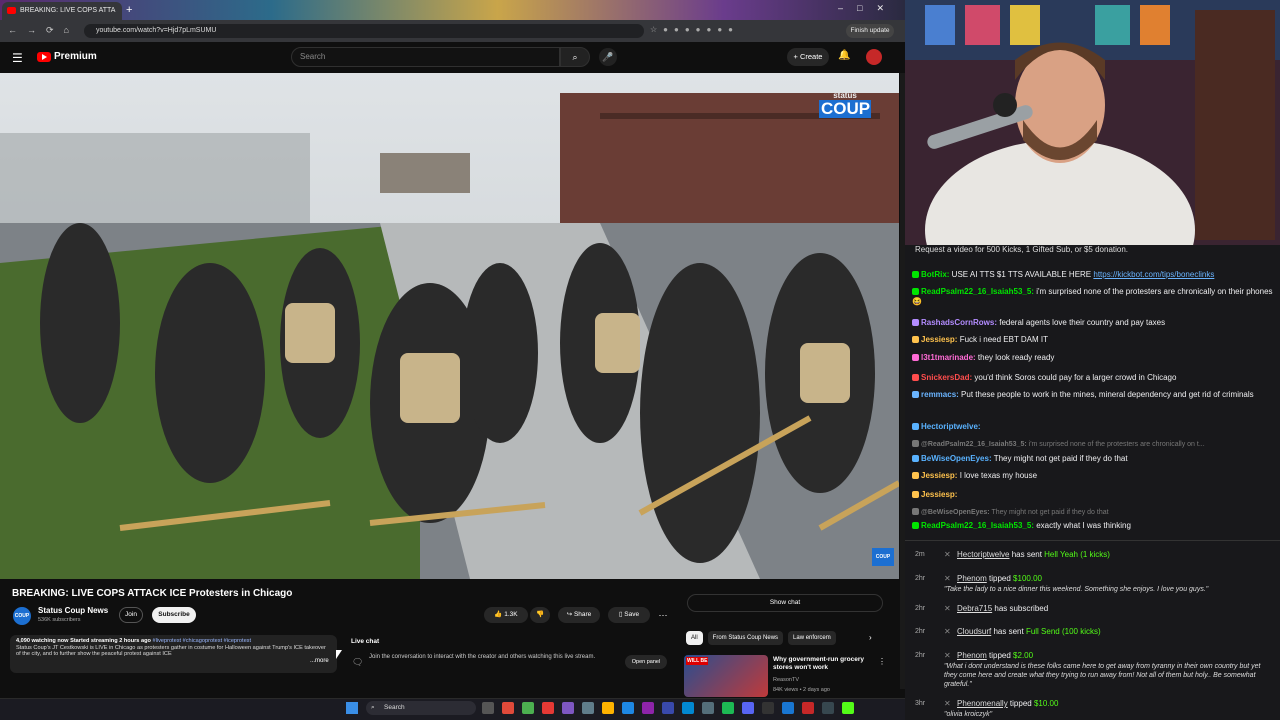  What do you see at coordinates (870, 637) in the screenshot?
I see `chevron-right-icon: ›` at bounding box center [870, 637].